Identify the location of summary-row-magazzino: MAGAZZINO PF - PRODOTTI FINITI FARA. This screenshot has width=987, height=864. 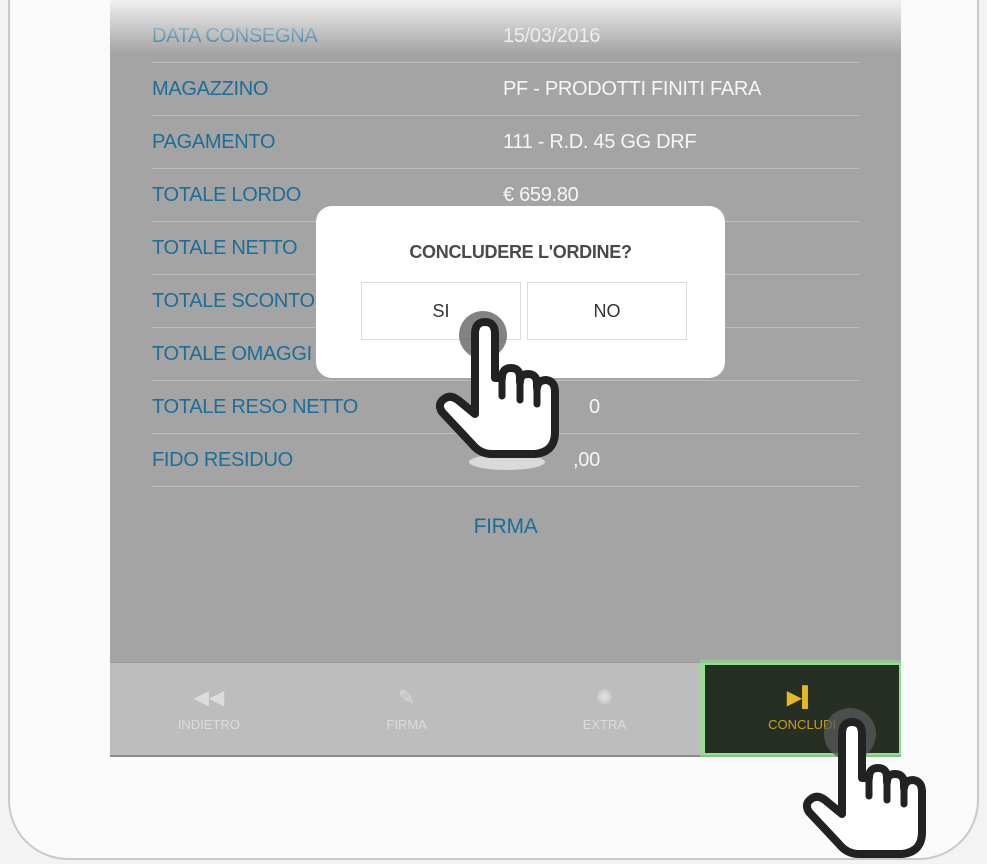
(505, 89).